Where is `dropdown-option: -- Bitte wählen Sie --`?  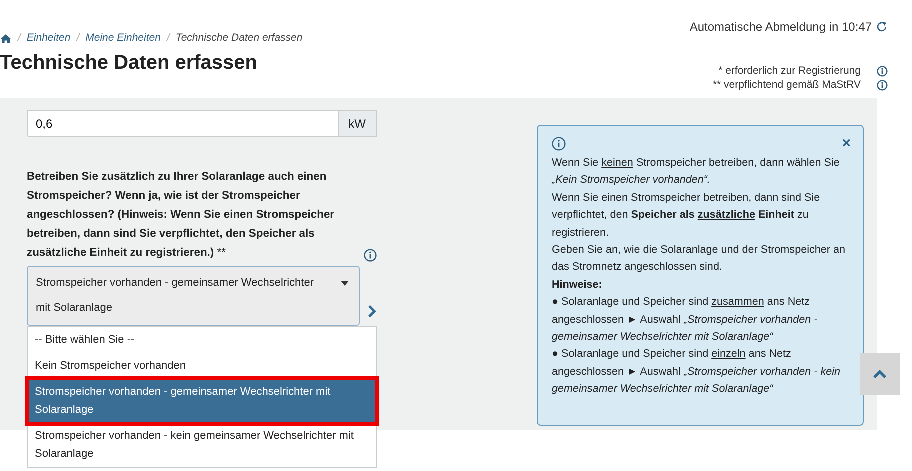
dropdown-option: -- Bitte wählen Sie -- is located at coordinates (202, 340).